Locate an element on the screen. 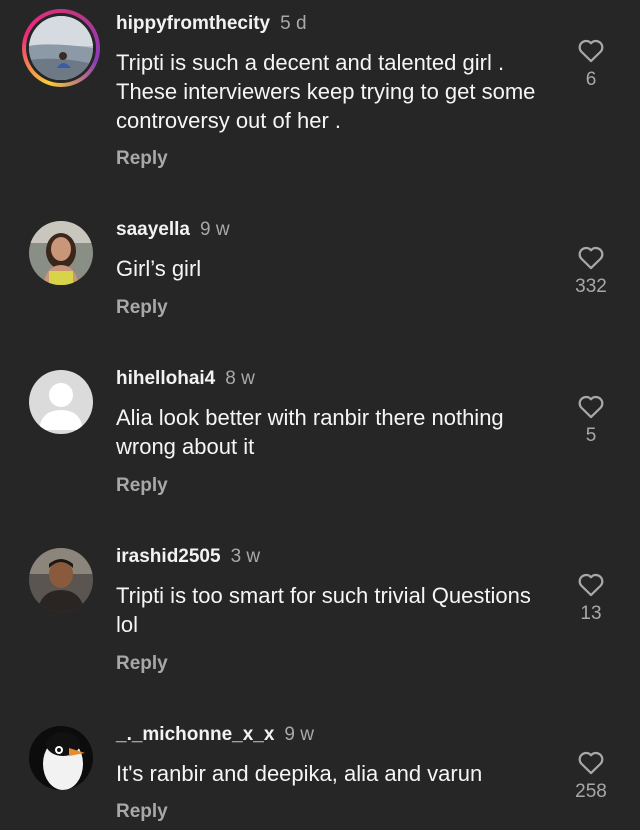 Image resolution: width=640 pixels, height=830 pixels. like-button: 332 is located at coordinates (591, 271).